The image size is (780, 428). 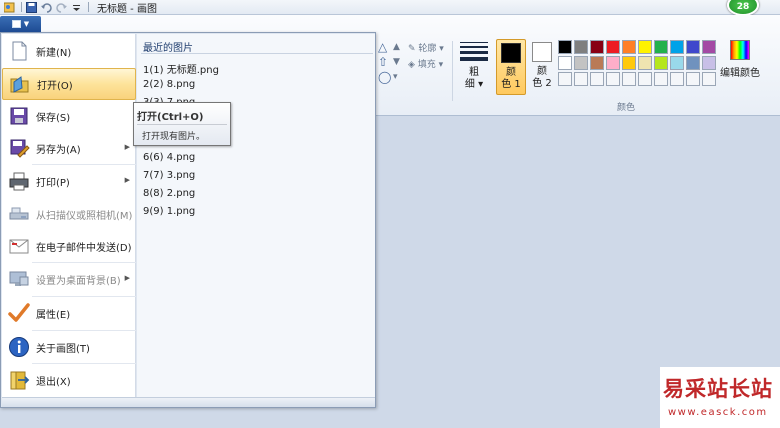 I want to click on menu-item-label: 打开(O), so click(x=55, y=86).